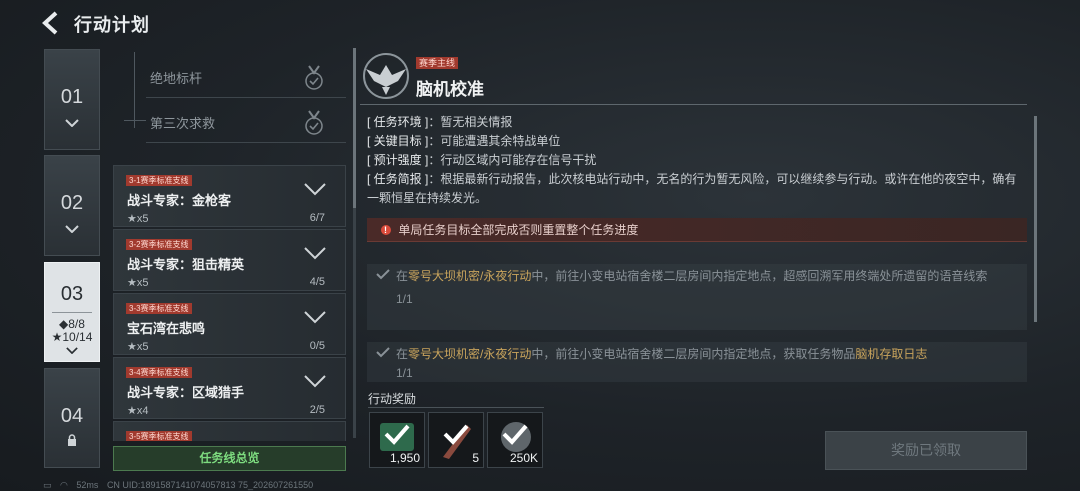 The image size is (1080, 491). I want to click on chapter-number: 04, so click(72, 416).